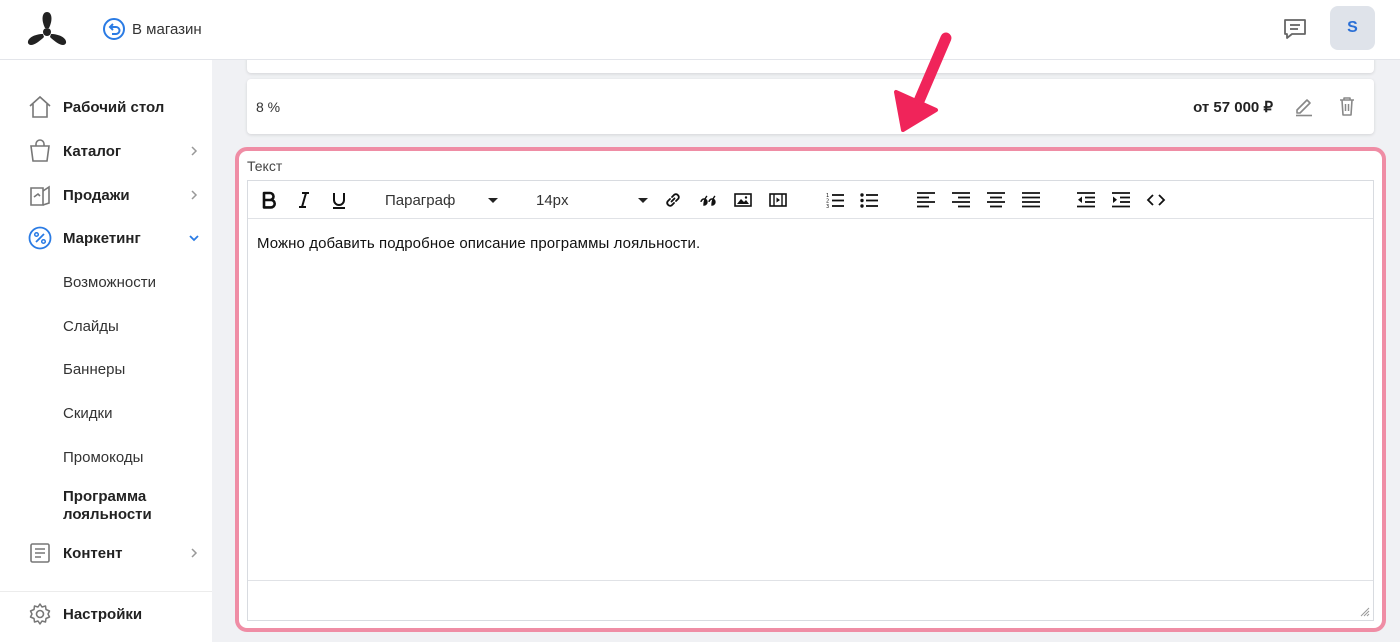 The image size is (1400, 642). I want to click on video-icon, so click(778, 200).